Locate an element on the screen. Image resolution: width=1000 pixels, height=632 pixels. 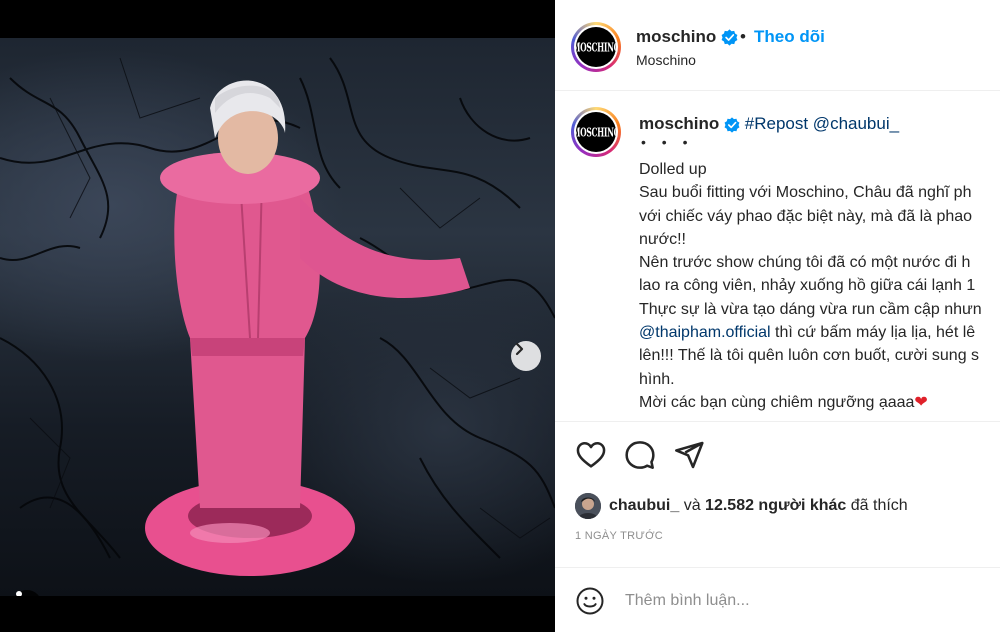
emoji-picker-button is located at coordinates (590, 601).